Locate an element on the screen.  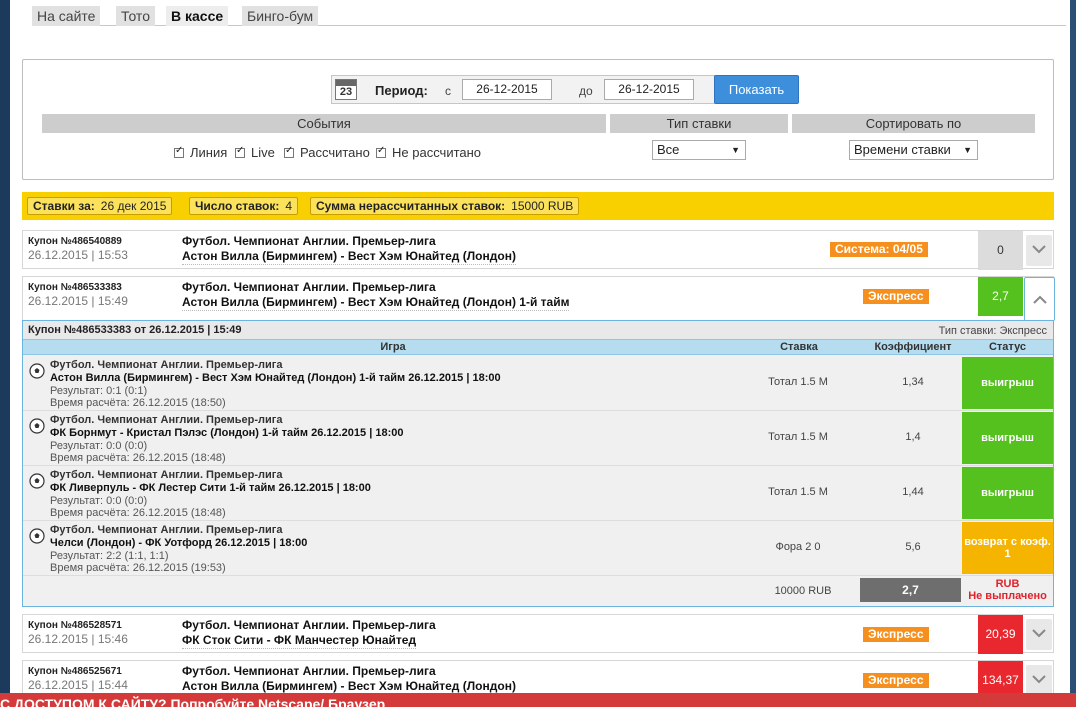
coupon-number: Купон №486540889 is located at coordinates (75, 241).